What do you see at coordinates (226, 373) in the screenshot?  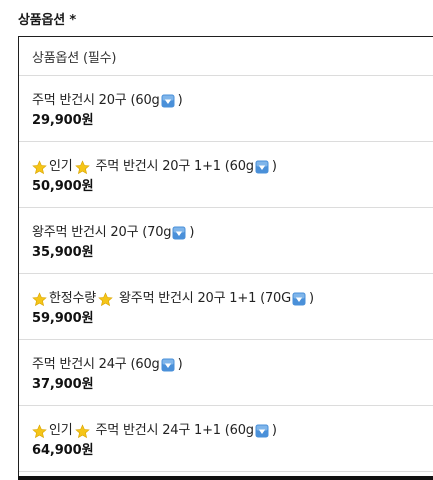 I see `option-item: 주먹 반건시 24구 (60g ) 37,900원` at bounding box center [226, 373].